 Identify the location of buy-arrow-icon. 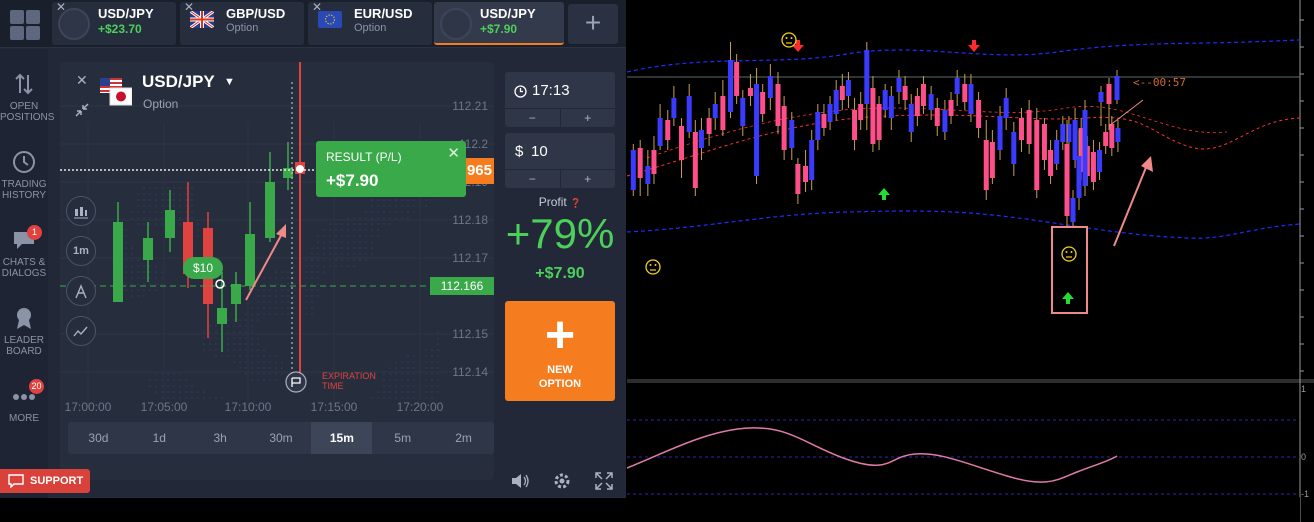
(1068, 298).